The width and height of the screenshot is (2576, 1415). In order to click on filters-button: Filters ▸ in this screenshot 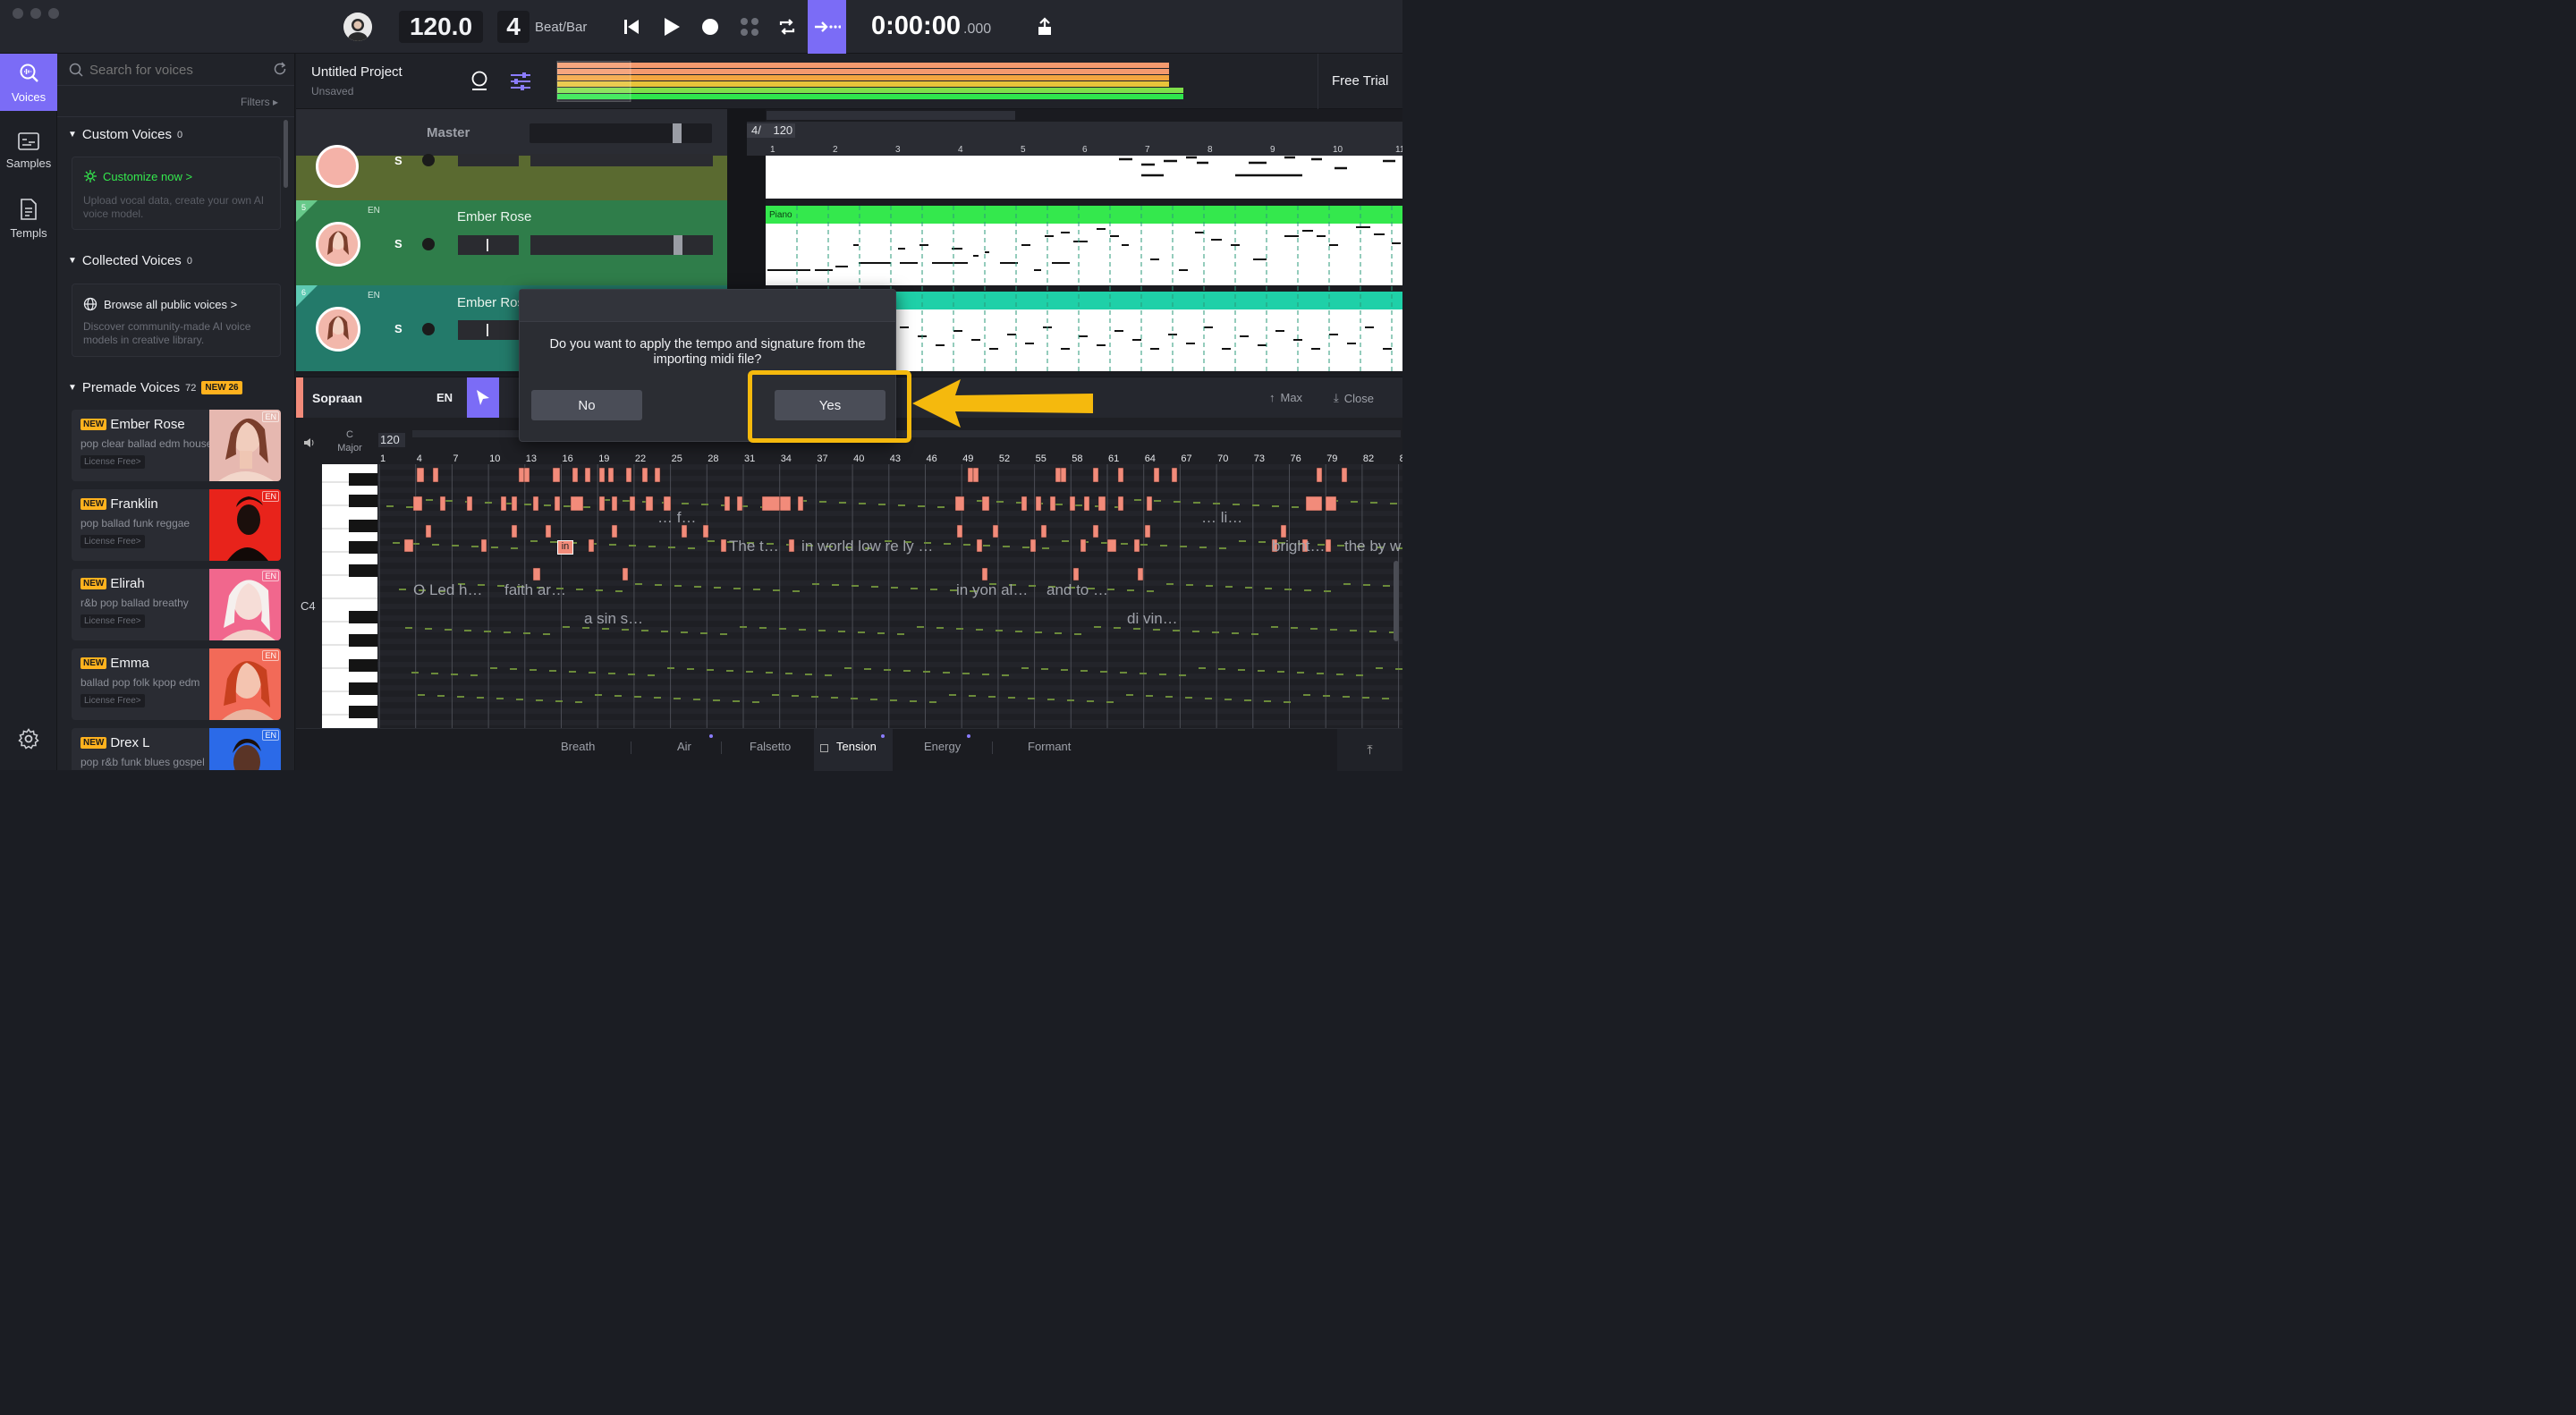, I will do `click(259, 102)`.